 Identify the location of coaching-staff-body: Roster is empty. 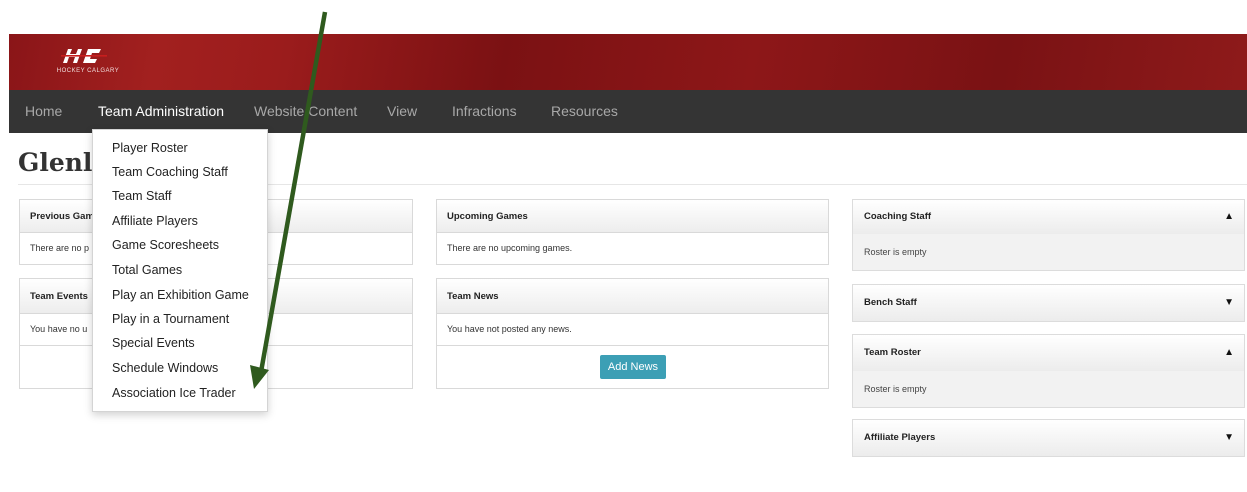
(1048, 252).